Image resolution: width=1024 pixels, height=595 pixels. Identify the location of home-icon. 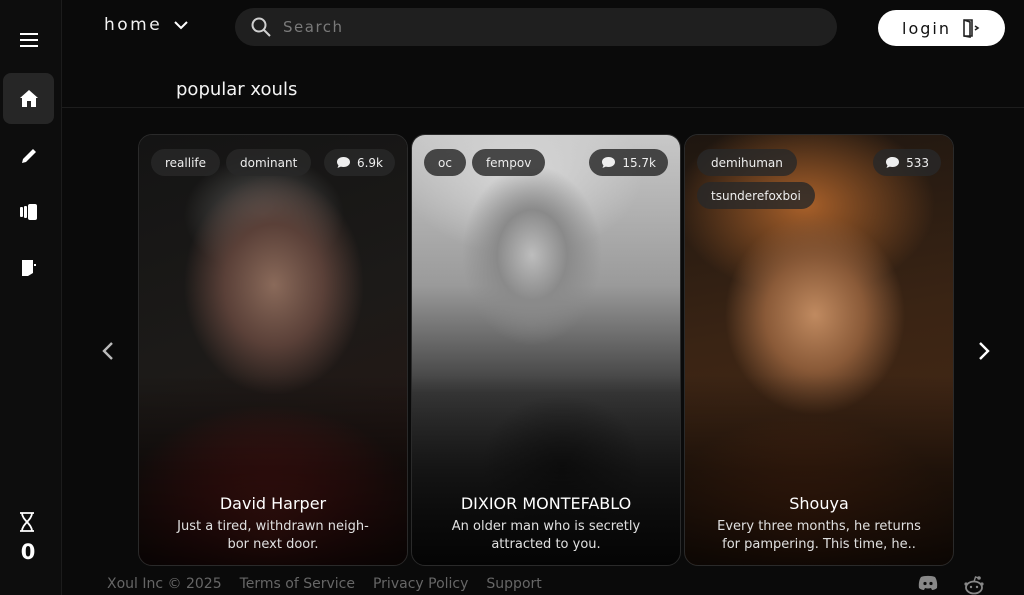
(28, 98).